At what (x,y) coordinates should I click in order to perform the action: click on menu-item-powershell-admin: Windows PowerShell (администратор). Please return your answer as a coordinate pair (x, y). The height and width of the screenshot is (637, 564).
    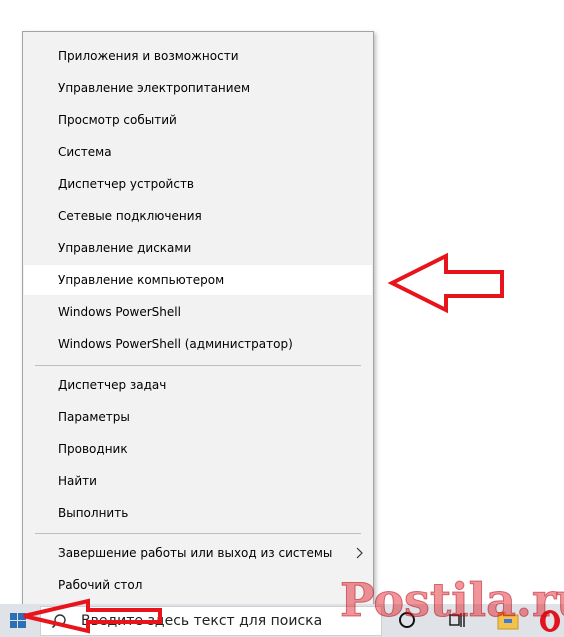
    Looking at the image, I should click on (198, 344).